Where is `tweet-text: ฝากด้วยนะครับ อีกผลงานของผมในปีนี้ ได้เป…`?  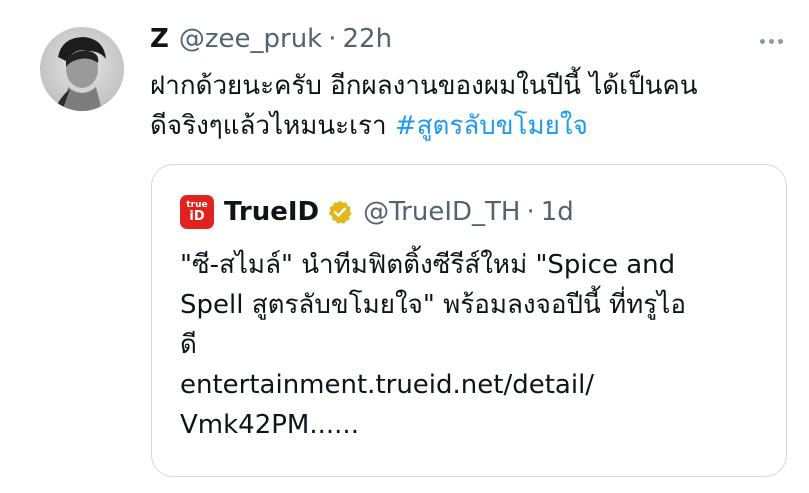
tweet-text: ฝากด้วยนะครับ อีกผลงานของผมในปีนี้ ได้เป… is located at coordinates (475, 106).